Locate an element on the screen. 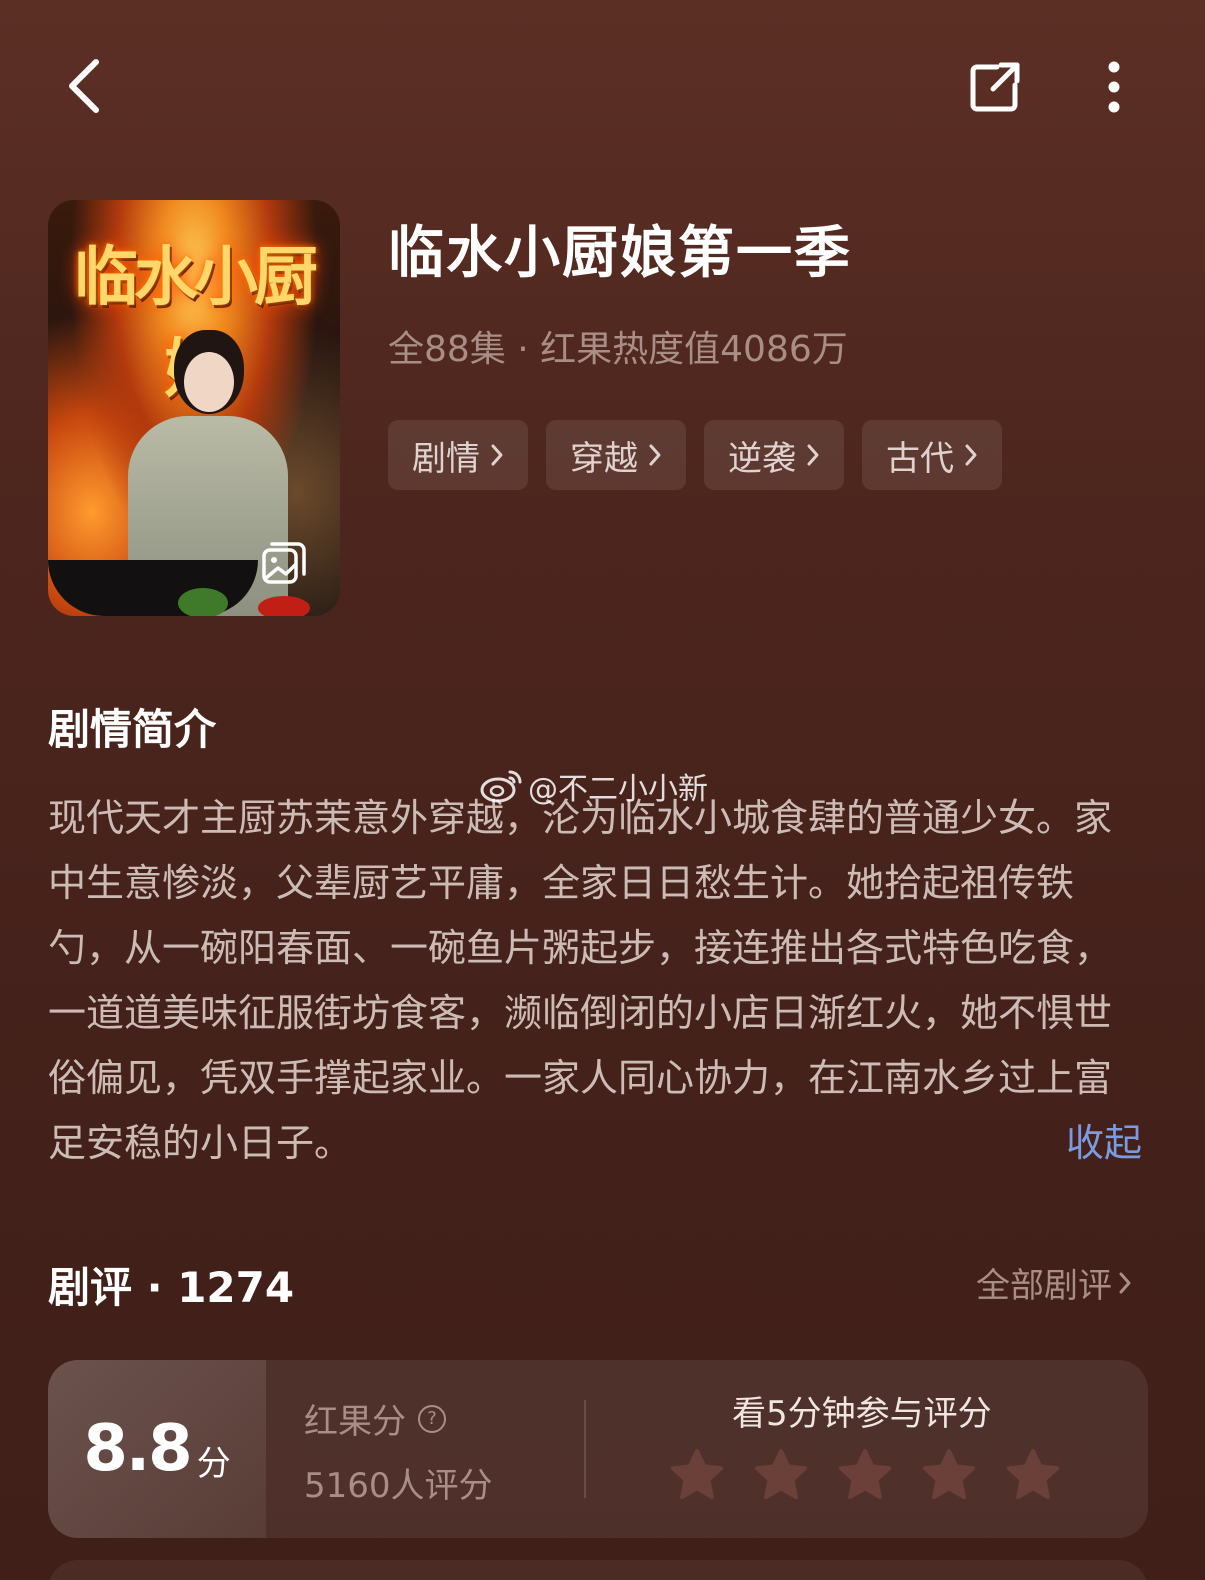  genre-tag-label: 剧情 is located at coordinates (446, 458).